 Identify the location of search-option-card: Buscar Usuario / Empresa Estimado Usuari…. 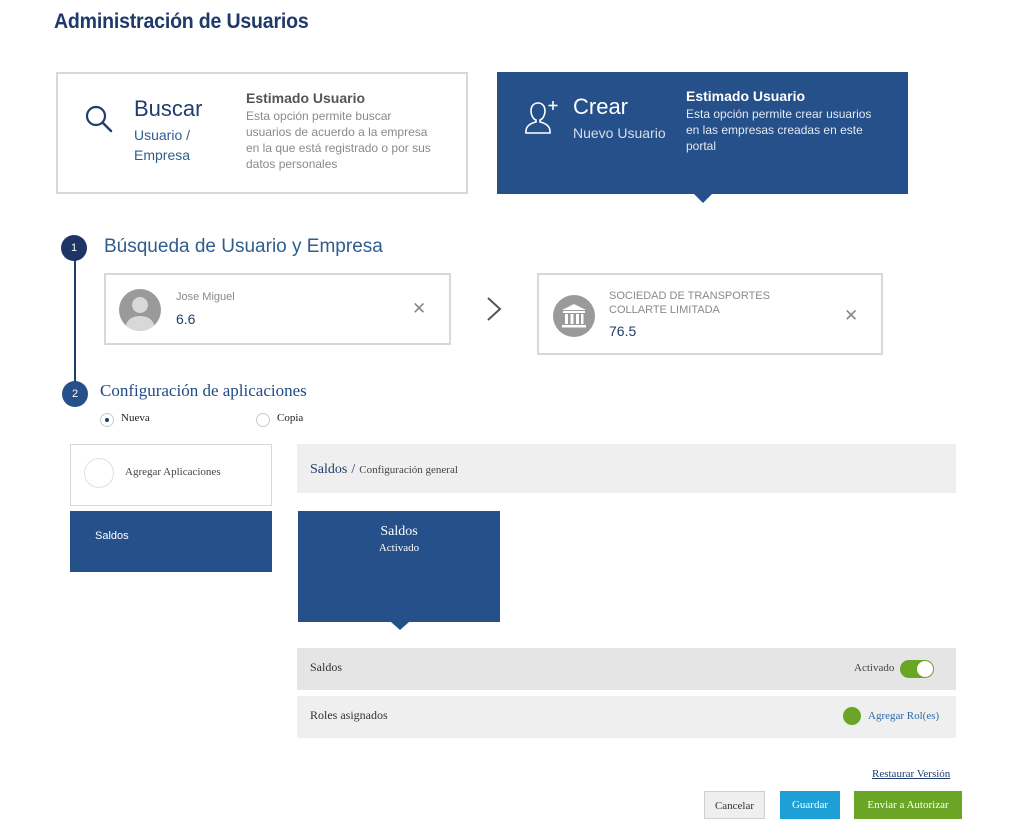
(262, 133).